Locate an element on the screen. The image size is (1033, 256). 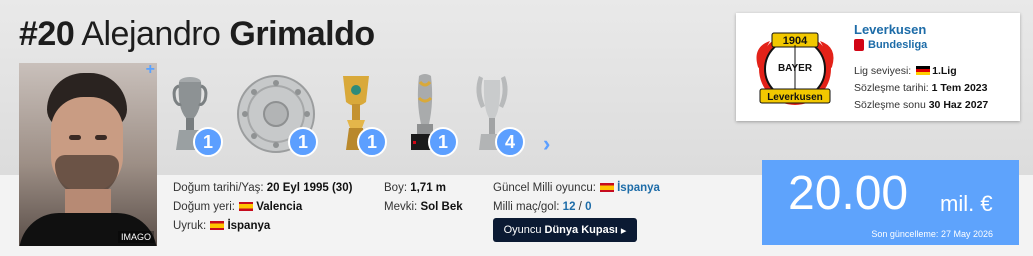
club-name-link: Leverkusen is located at coordinates (890, 29).